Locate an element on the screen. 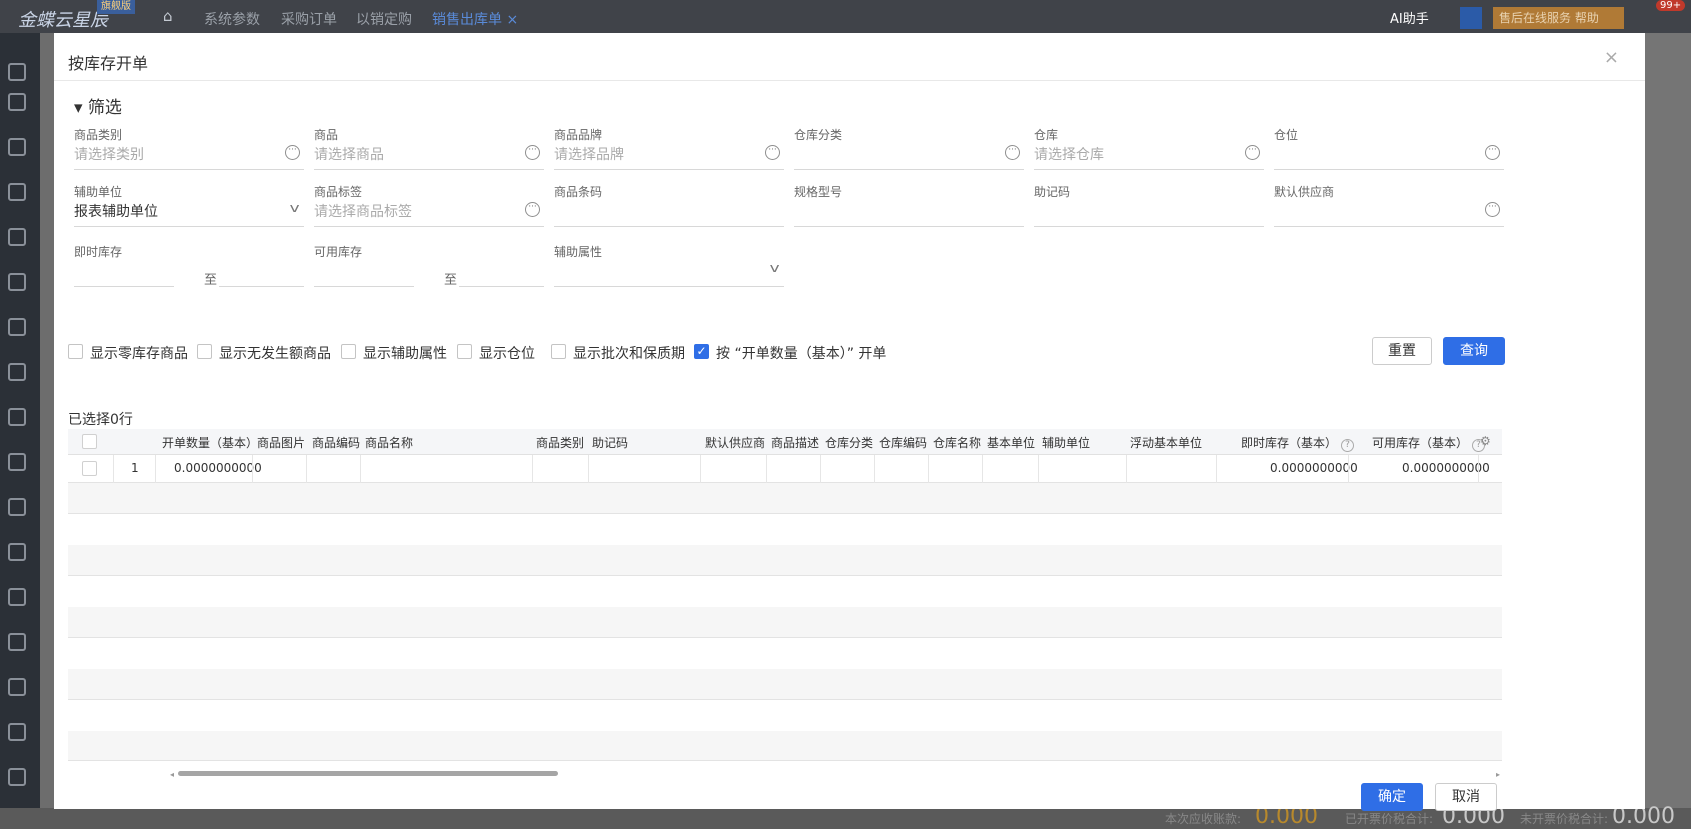 The height and width of the screenshot is (829, 1691). scrollbar-thumb is located at coordinates (368, 773).